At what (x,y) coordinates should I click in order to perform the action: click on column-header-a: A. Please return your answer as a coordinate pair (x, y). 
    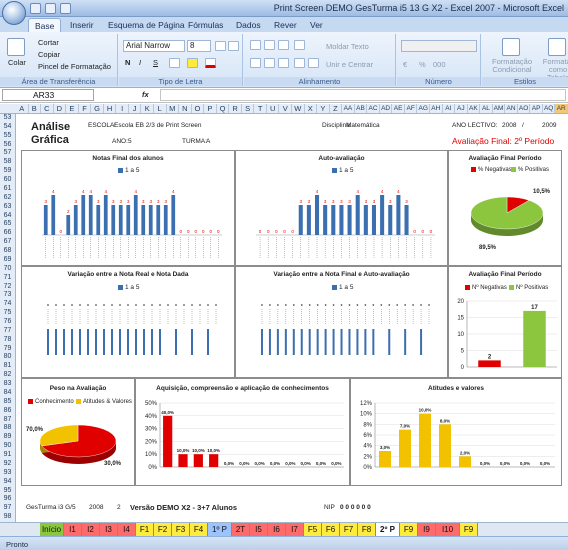
    Looking at the image, I should click on (22, 108).